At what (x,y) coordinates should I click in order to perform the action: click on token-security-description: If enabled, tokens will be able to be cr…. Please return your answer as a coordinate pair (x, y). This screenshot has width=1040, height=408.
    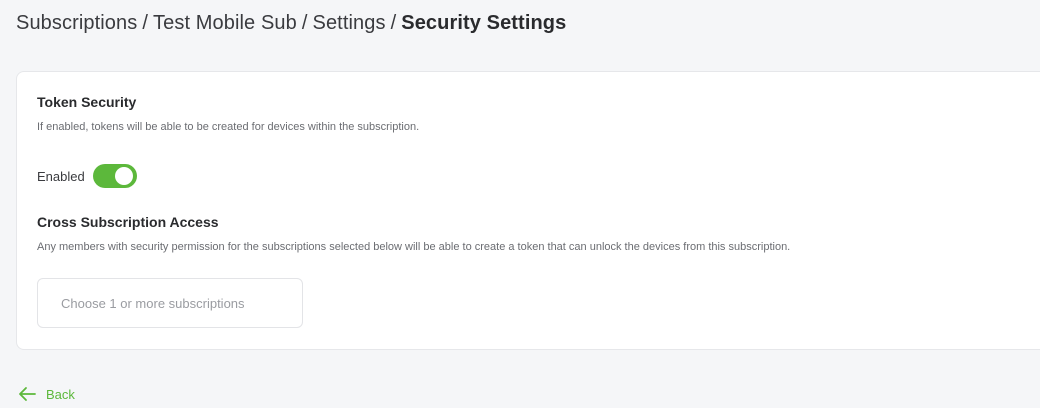
    Looking at the image, I should click on (228, 127).